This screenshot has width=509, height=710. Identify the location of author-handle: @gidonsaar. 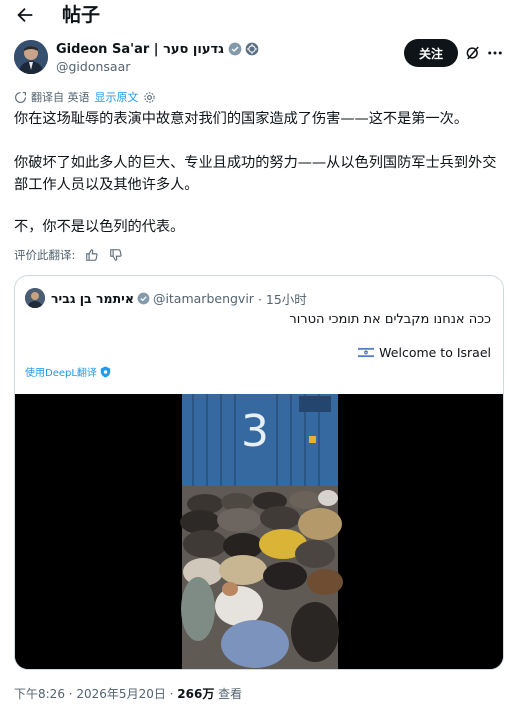
(93, 66).